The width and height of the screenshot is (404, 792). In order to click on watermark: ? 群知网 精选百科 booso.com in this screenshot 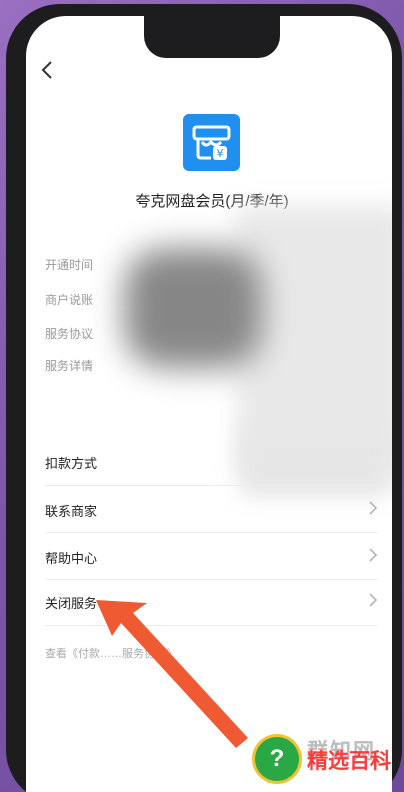, I will do `click(324, 762)`.